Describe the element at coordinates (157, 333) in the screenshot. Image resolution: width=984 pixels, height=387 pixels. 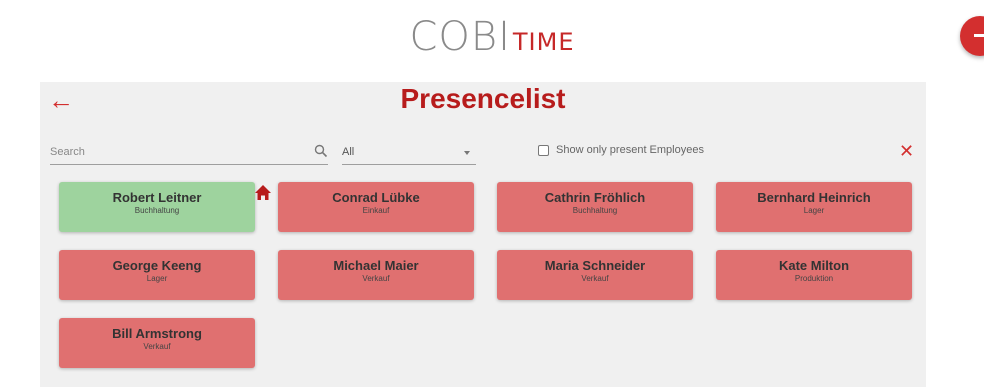
I see `employee-name: Bill Armstrong` at that location.